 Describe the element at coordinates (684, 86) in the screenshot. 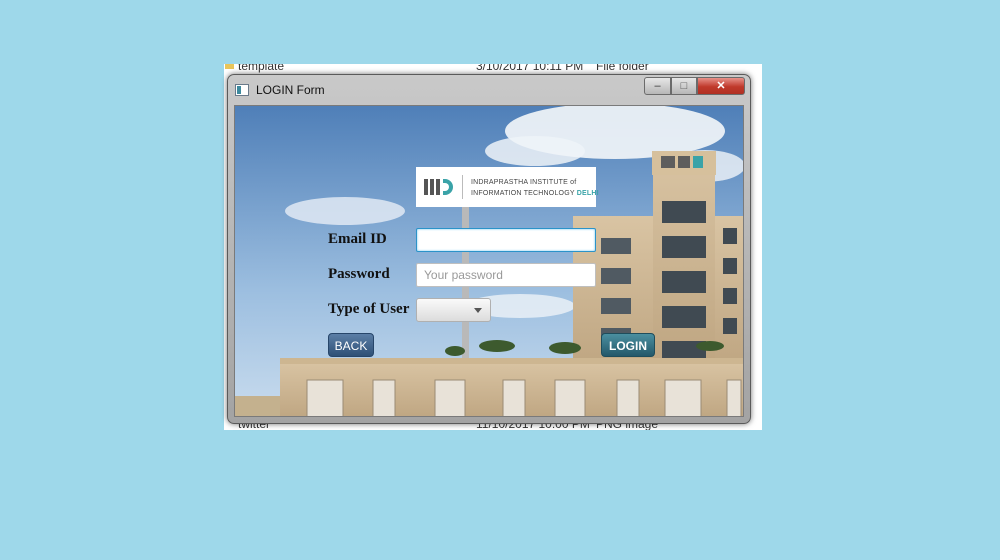

I see `maximize-button: □` at that location.